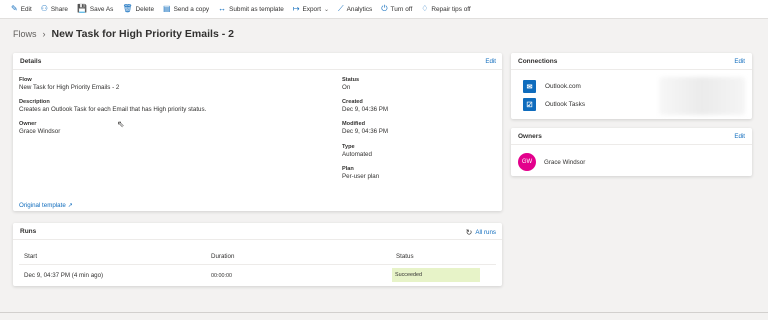  I want to click on owners-heading: Owners, so click(530, 136).